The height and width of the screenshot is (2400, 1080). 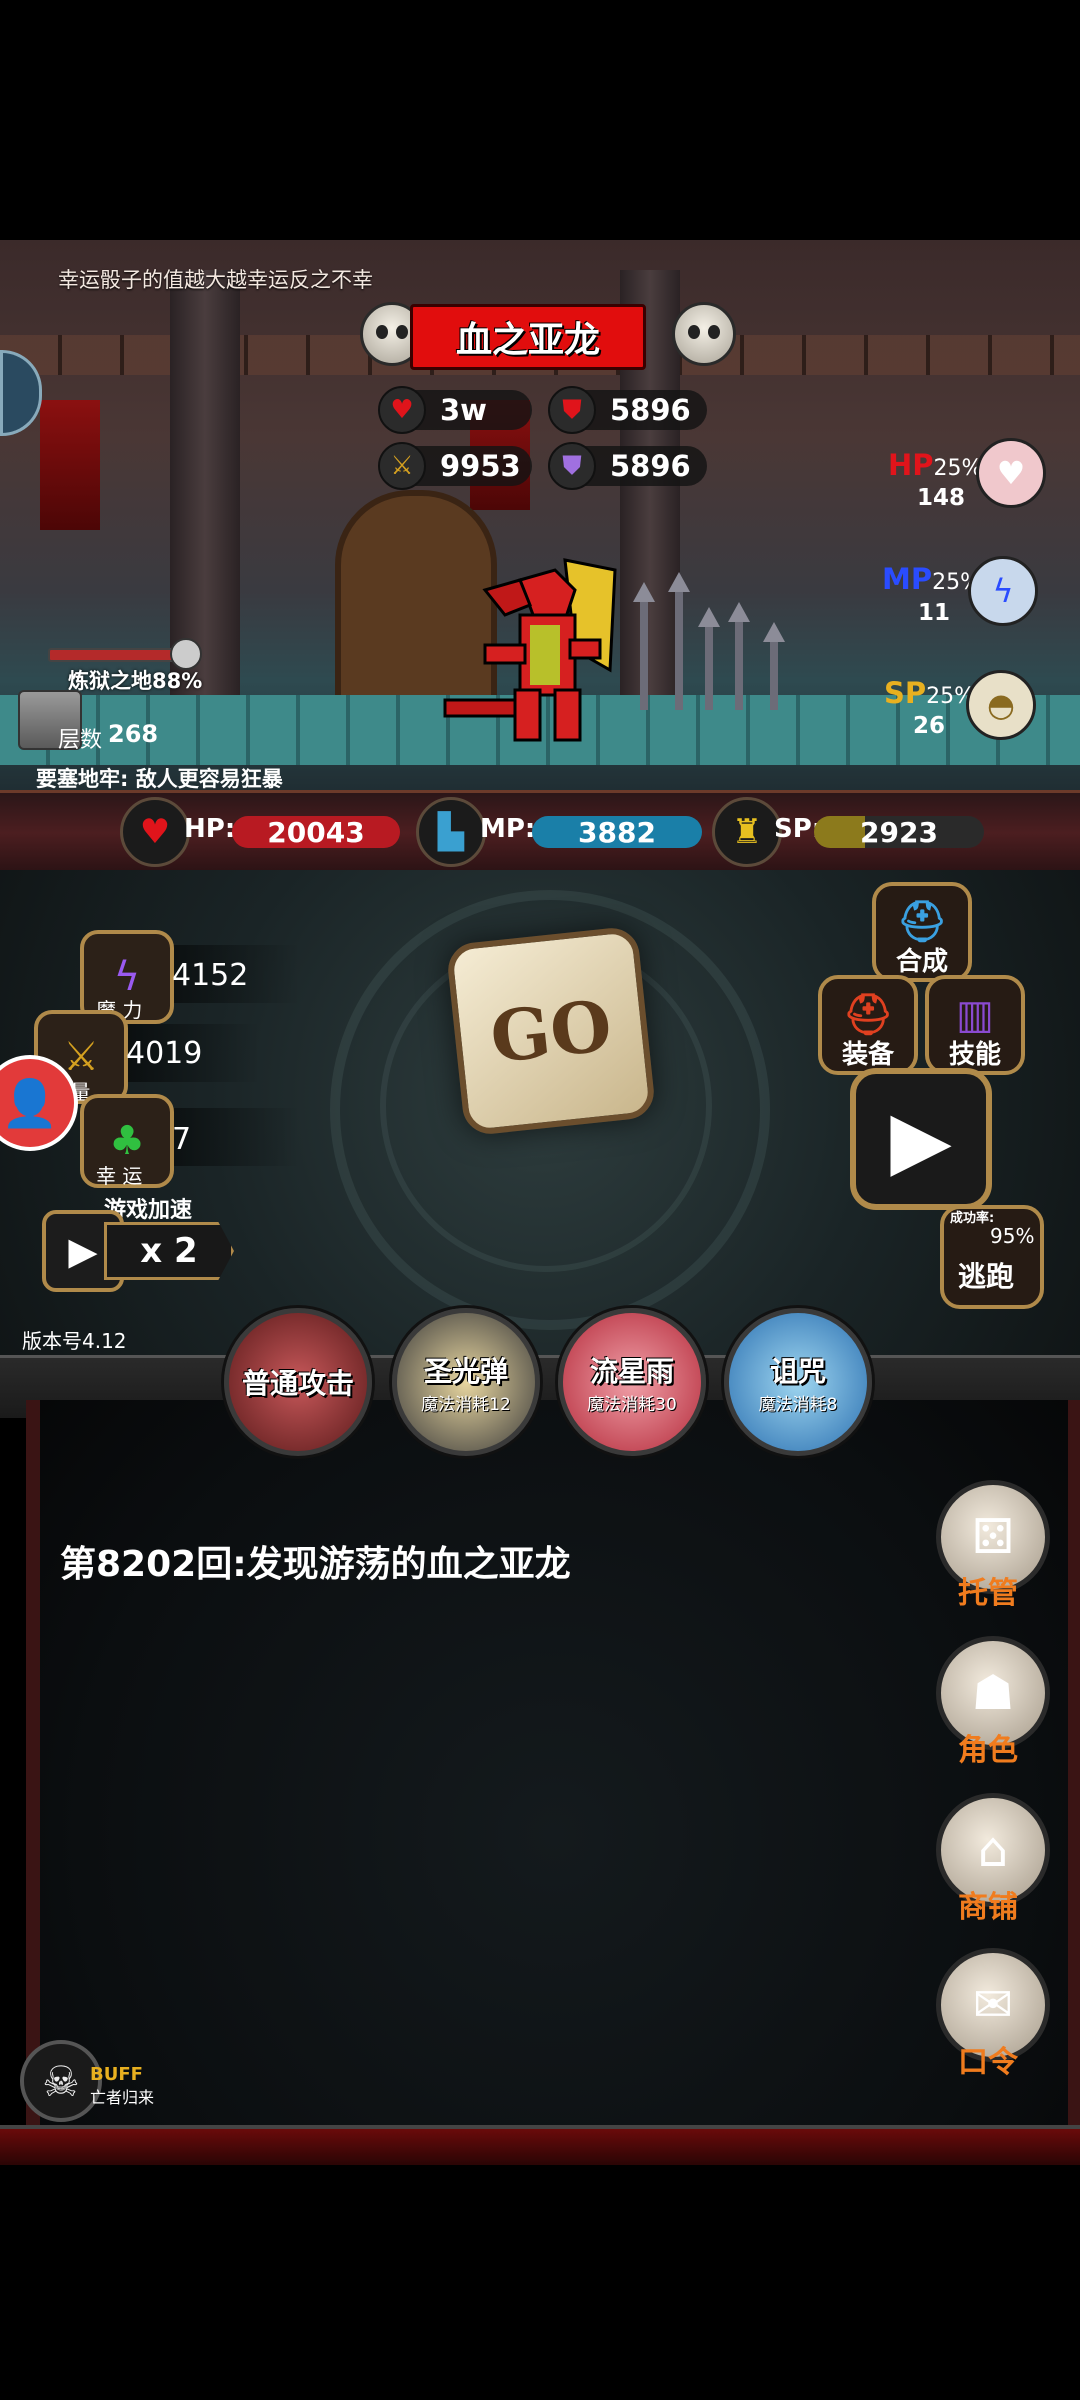 What do you see at coordinates (316, 832) in the screenshot?
I see `player-hp-bar: 20043` at bounding box center [316, 832].